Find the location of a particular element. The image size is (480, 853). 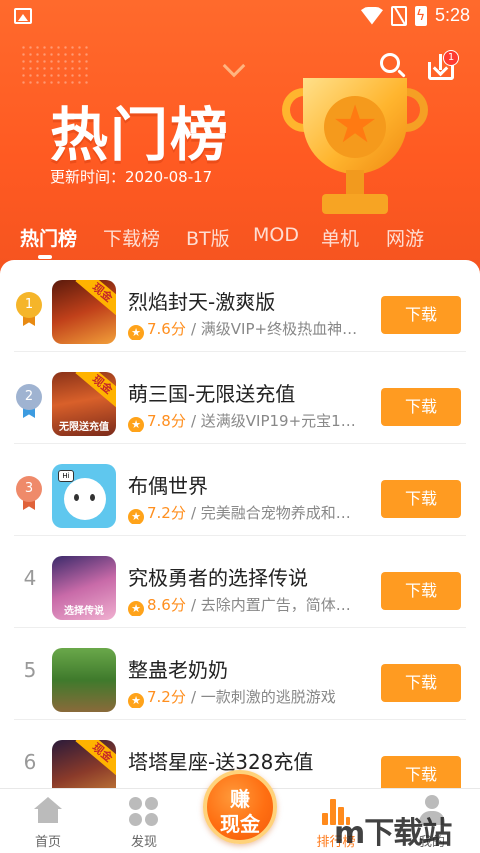

earn-cash-button: 赚 现金 is located at coordinates (240, 807).